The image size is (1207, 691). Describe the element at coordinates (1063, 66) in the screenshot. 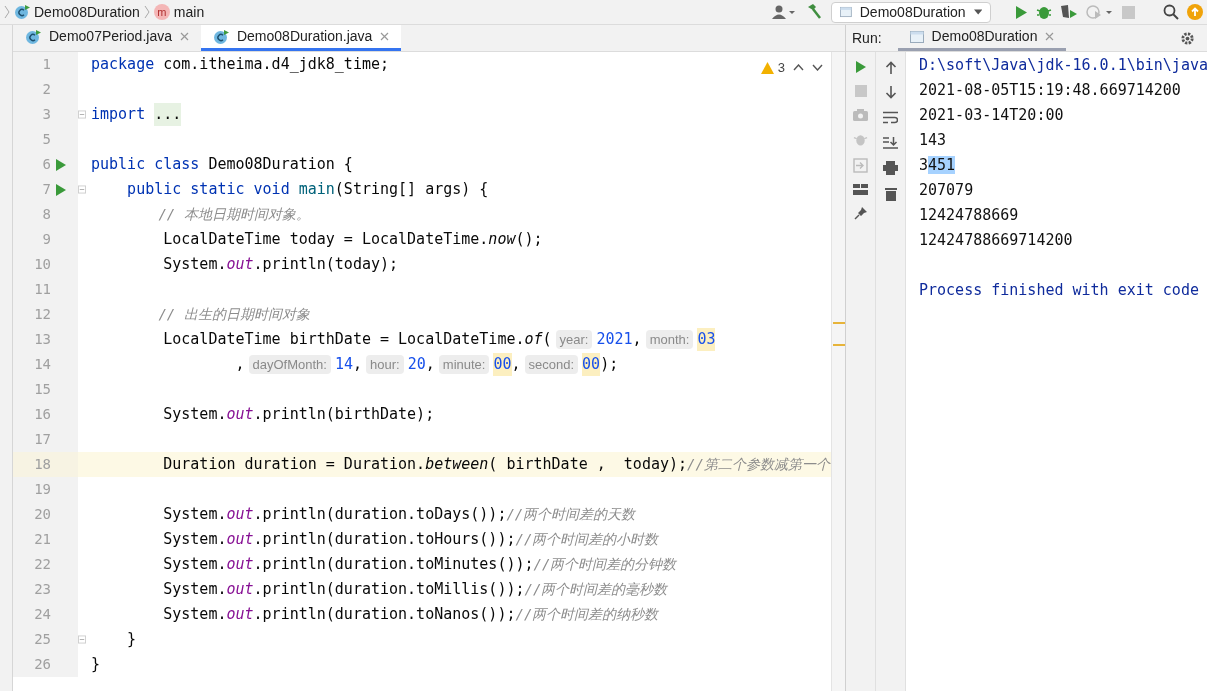

I see `console-line: D:\soft\Java\jdk-16.0.1\bin\java` at that location.